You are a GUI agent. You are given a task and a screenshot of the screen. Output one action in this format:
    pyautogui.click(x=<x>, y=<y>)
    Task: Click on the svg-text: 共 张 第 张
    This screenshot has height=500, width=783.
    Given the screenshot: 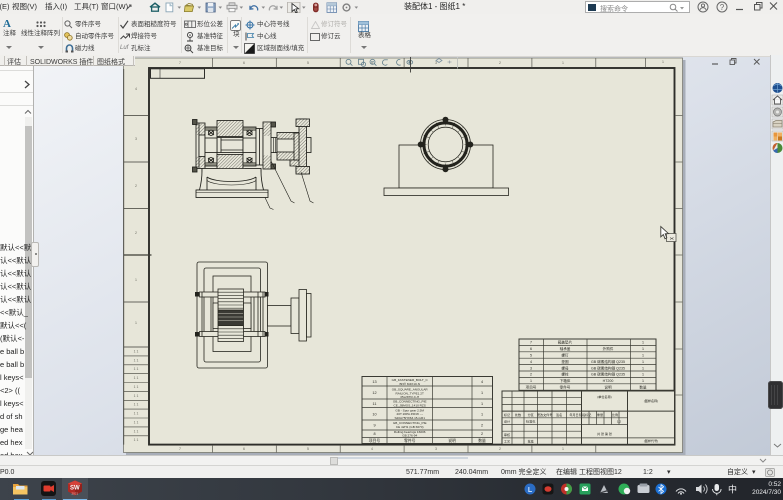 What is the action you would take?
    pyautogui.click(x=604, y=433)
    